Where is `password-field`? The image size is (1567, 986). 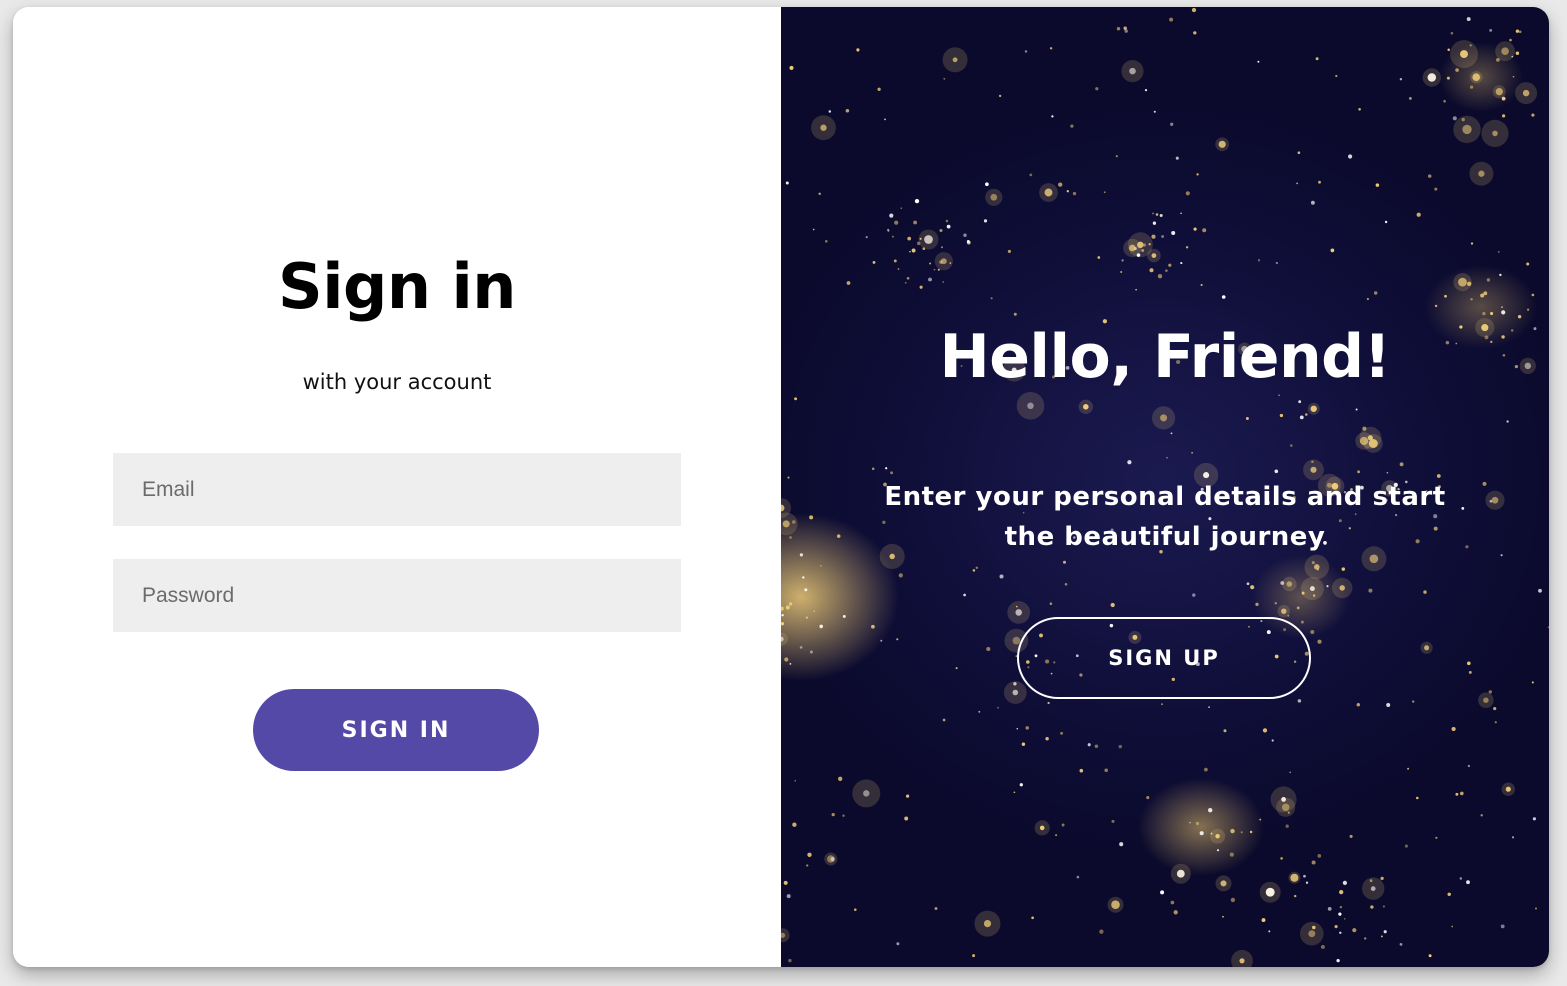
password-field is located at coordinates (397, 595).